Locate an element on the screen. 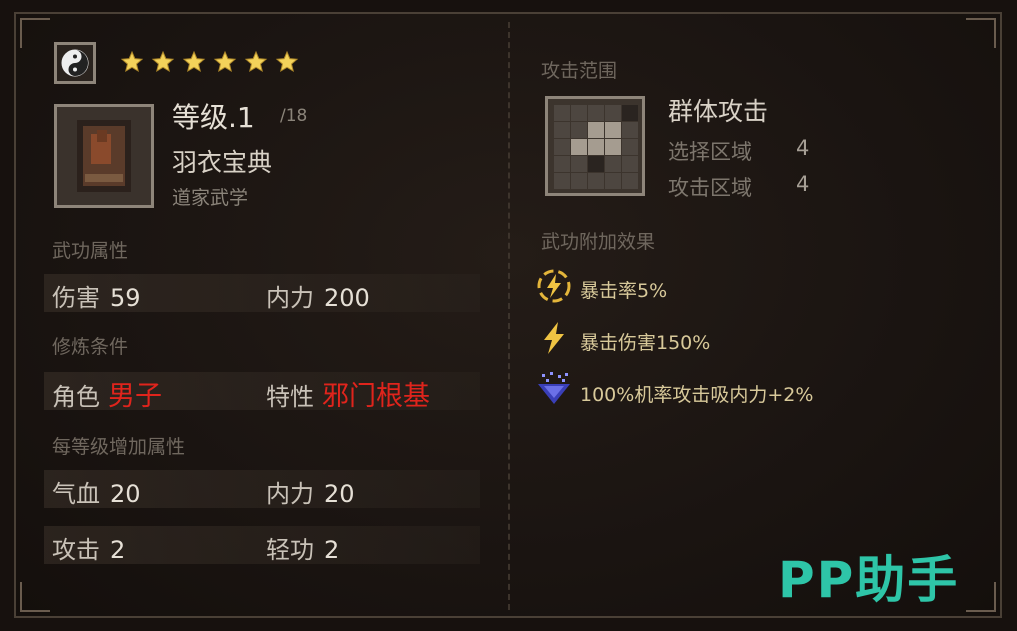 The width and height of the screenshot is (1017, 631). section-title-effects: 武功附加效果 is located at coordinates (598, 242).